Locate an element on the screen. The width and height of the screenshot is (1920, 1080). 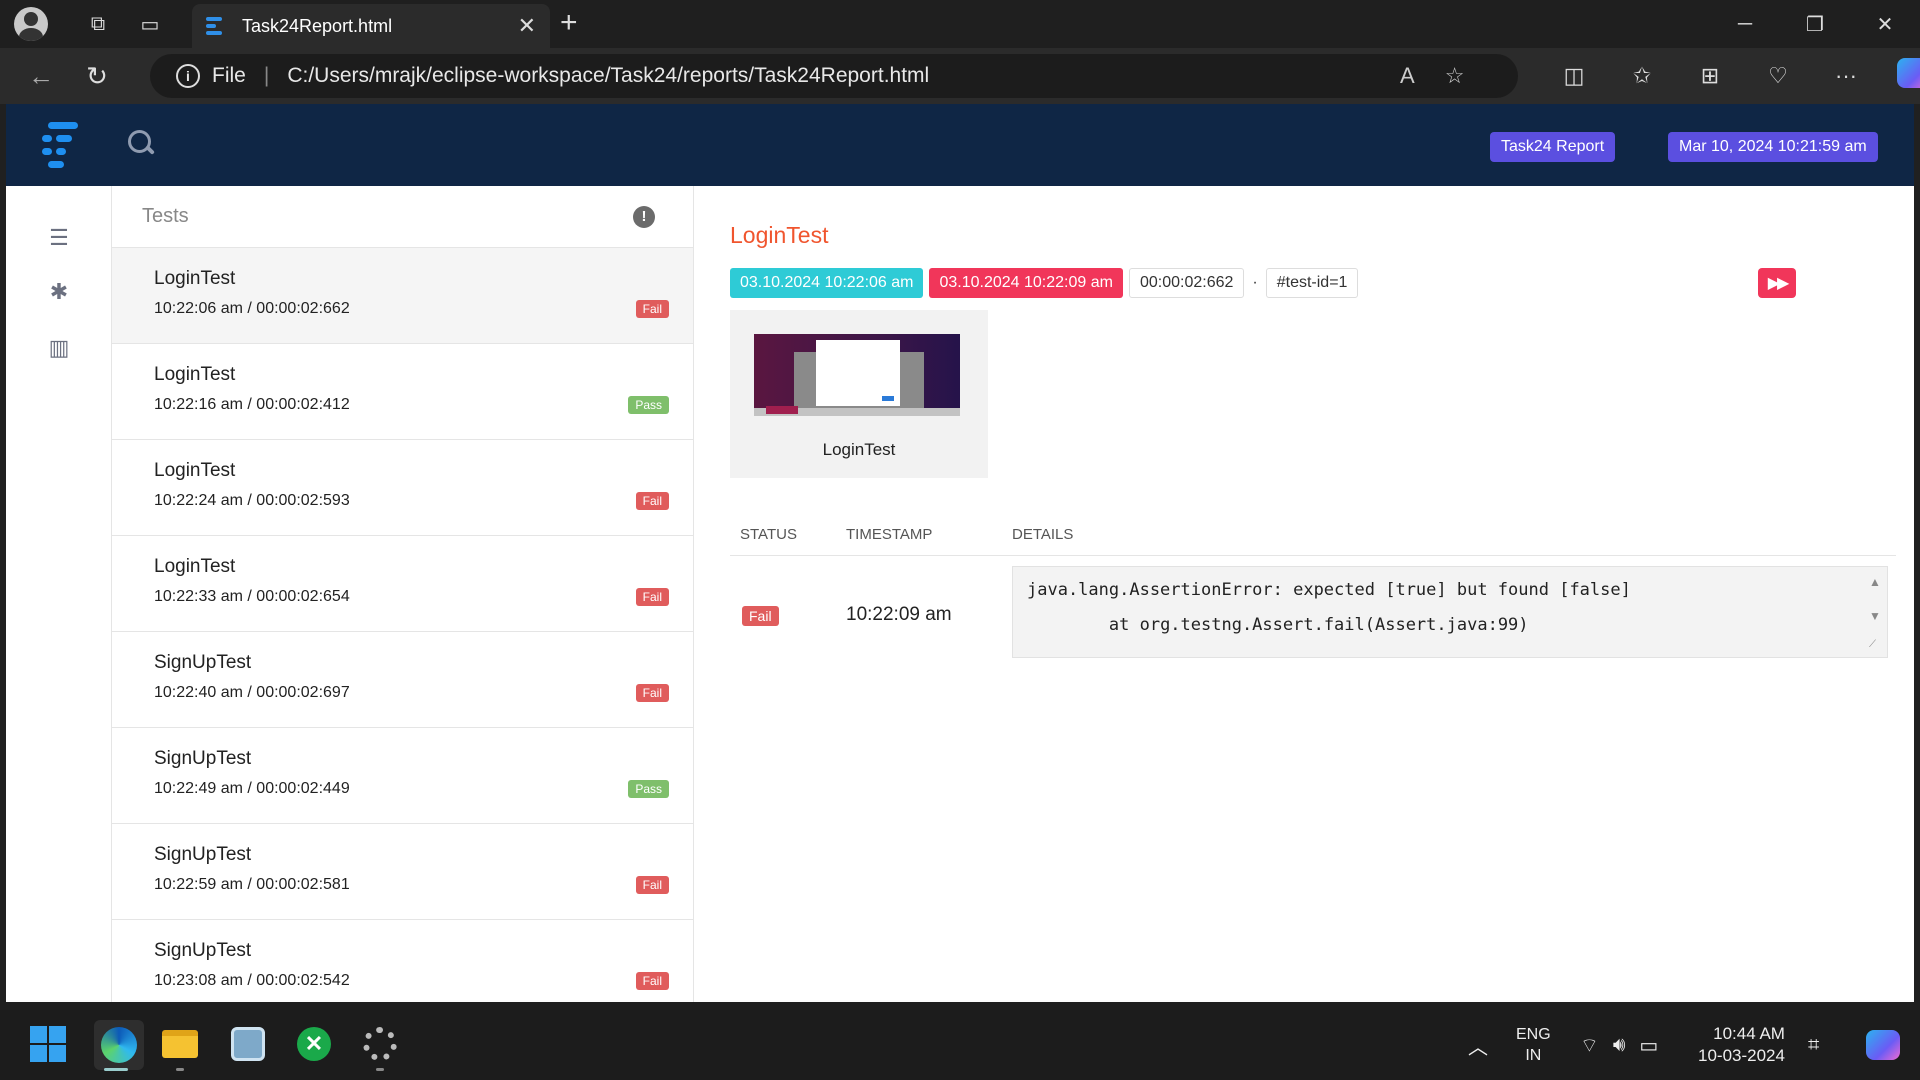
taskbar-file-explorer is located at coordinates (180, 1044).